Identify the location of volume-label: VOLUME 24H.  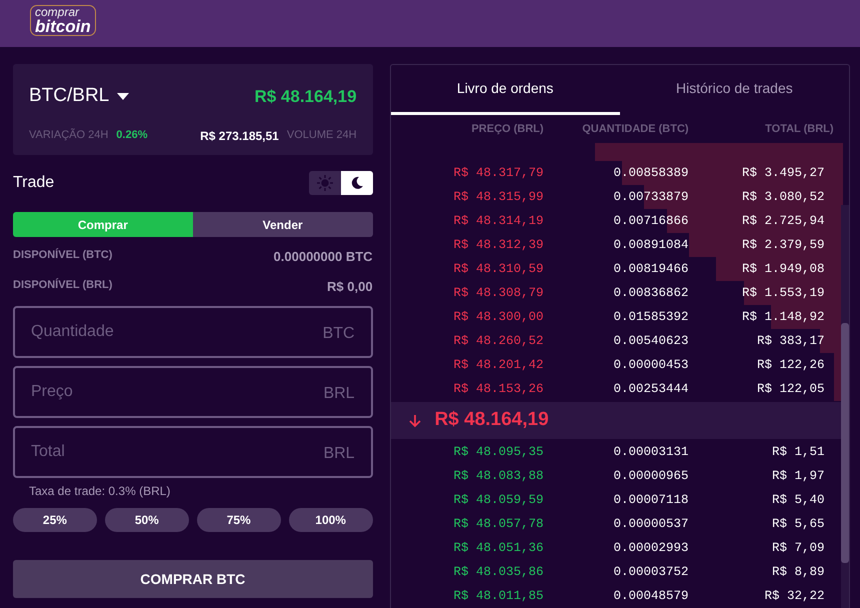
(321, 135).